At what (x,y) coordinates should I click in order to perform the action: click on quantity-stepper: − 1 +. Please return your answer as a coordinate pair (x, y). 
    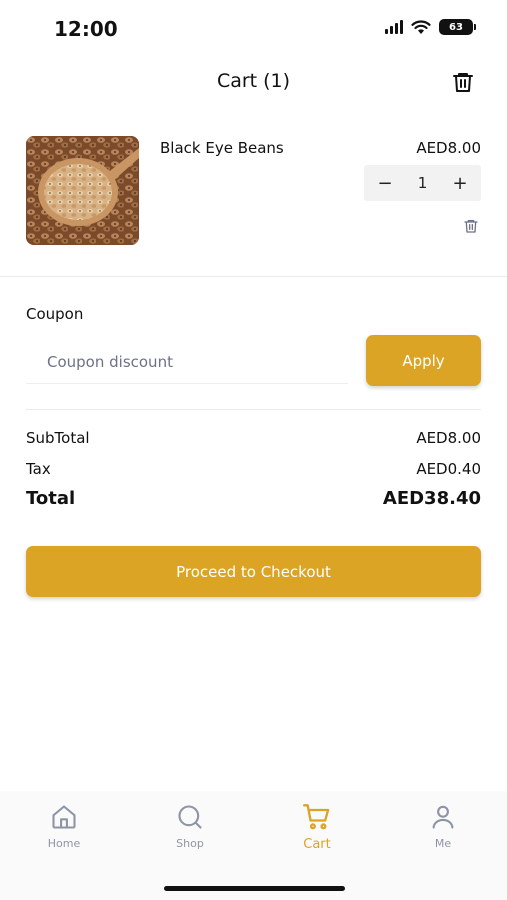
    Looking at the image, I should click on (422, 183).